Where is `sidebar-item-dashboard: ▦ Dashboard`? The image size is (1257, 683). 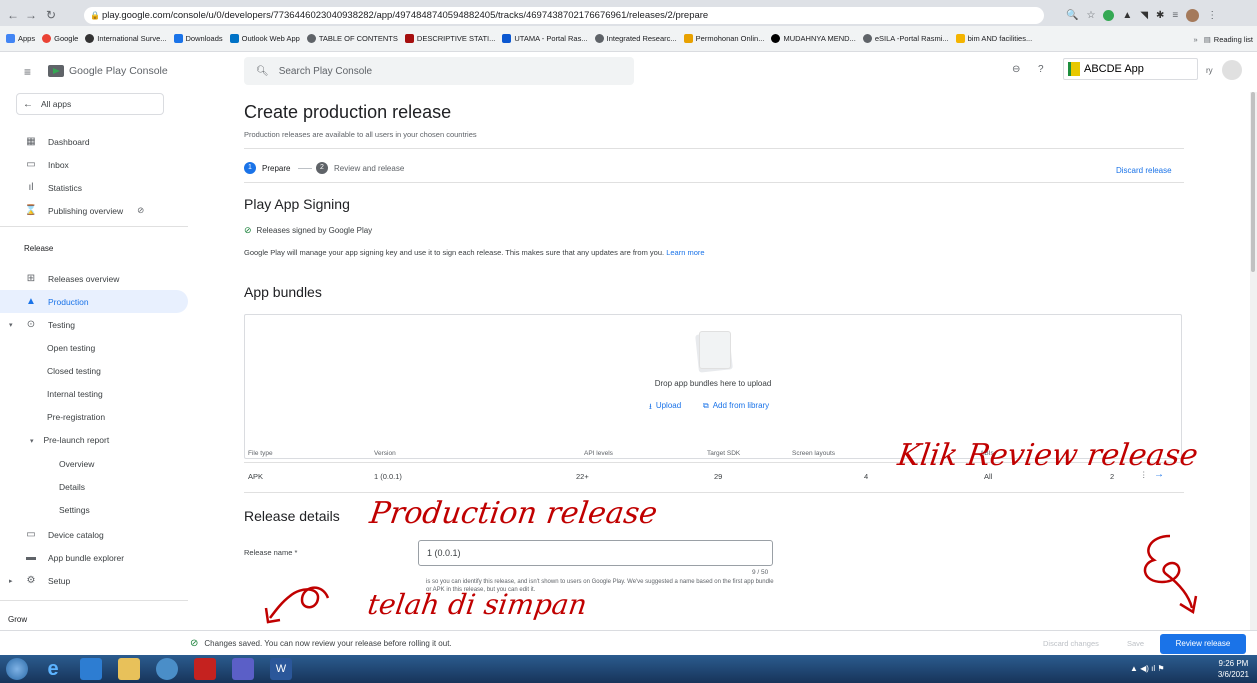
sidebar-item-dashboard: ▦ Dashboard is located at coordinates (94, 141).